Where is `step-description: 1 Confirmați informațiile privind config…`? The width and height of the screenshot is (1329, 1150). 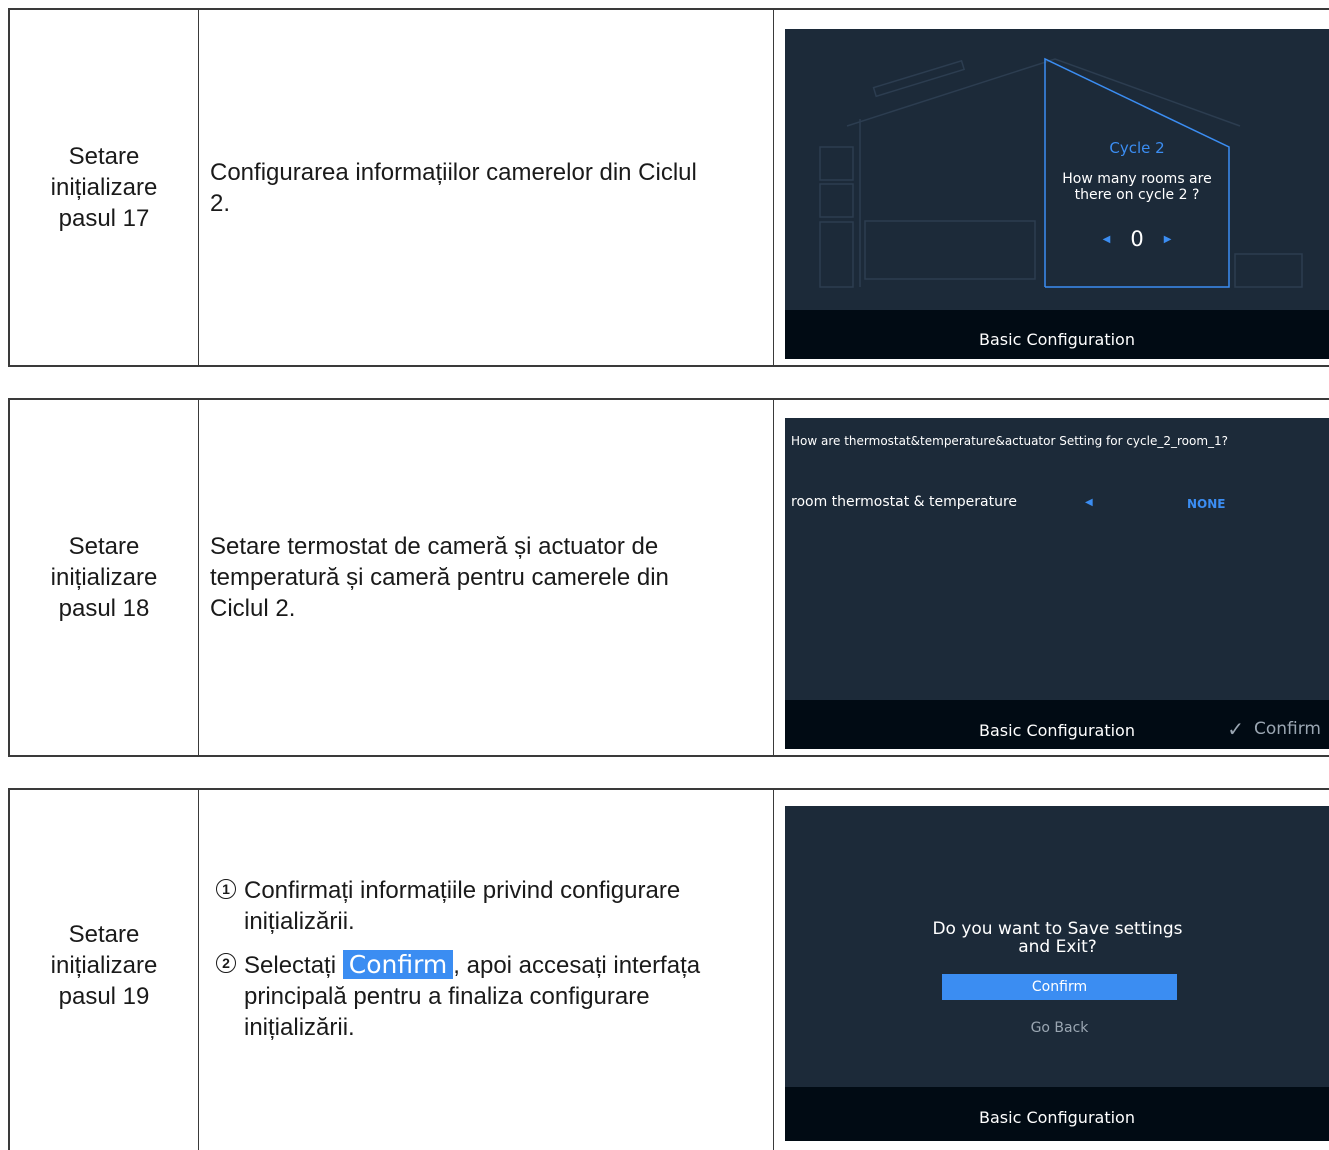
step-description: 1 Confirmați informațiile privind config… is located at coordinates (486, 970).